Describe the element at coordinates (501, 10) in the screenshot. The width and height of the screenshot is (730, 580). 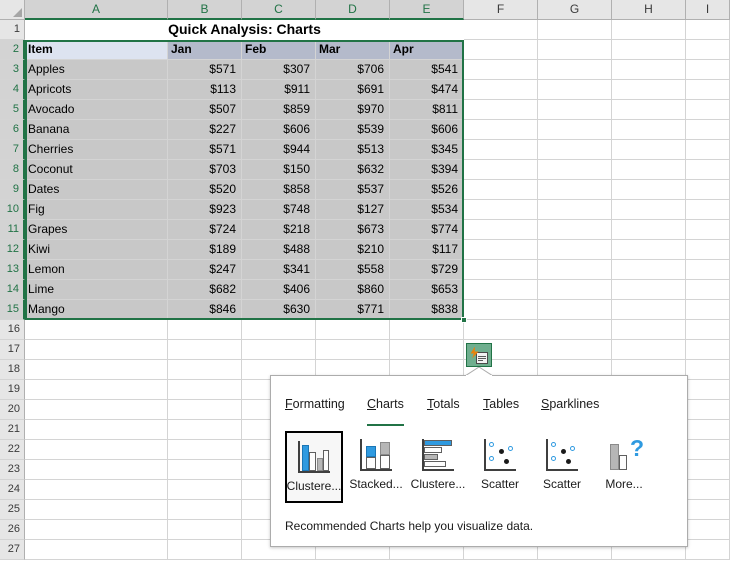
I see `column-header-F: F` at that location.